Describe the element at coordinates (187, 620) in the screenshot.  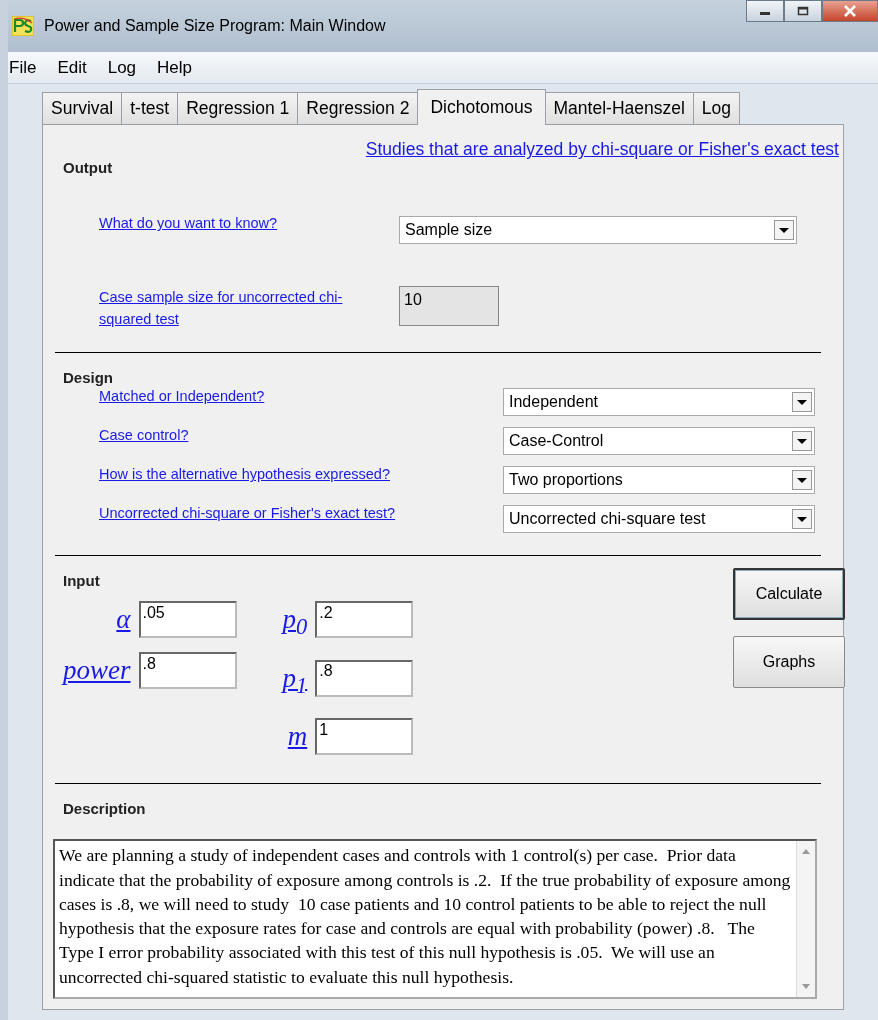
I see `parameter-field: .05` at that location.